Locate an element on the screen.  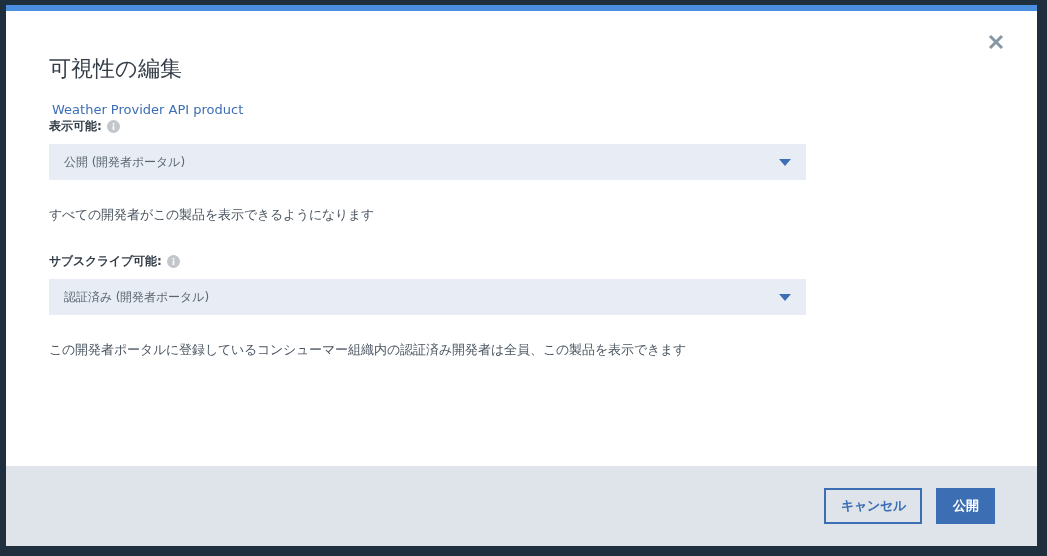
field-description: この開発者ポータルに登録しているコンシューマー組織内の認証済み開発者は全員、この製品を表示できます is located at coordinates (368, 350).